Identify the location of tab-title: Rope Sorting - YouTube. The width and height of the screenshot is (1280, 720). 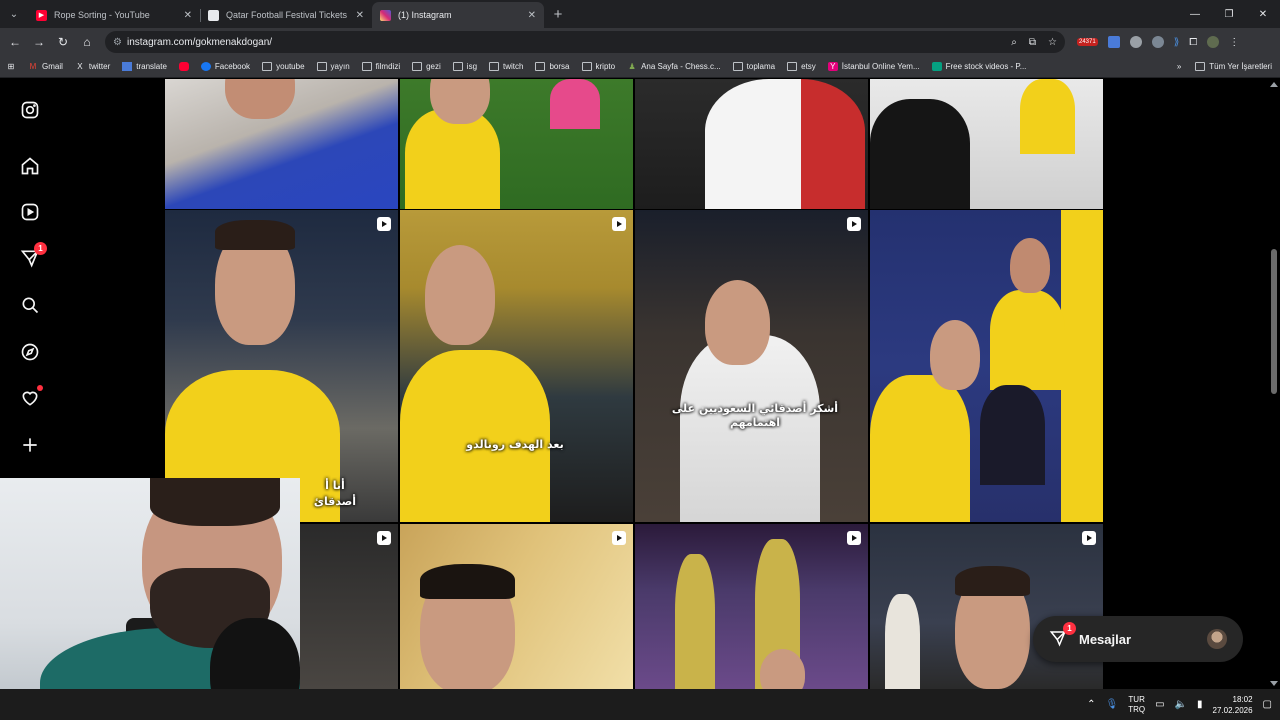
(102, 15).